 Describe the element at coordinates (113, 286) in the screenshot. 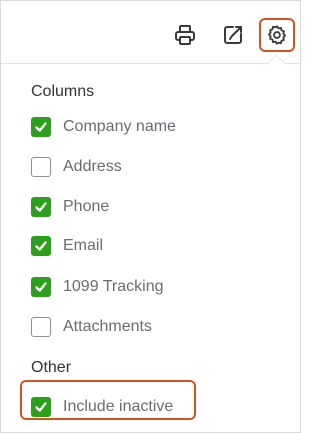

I see `column-option-label: 1099 Tracking` at that location.